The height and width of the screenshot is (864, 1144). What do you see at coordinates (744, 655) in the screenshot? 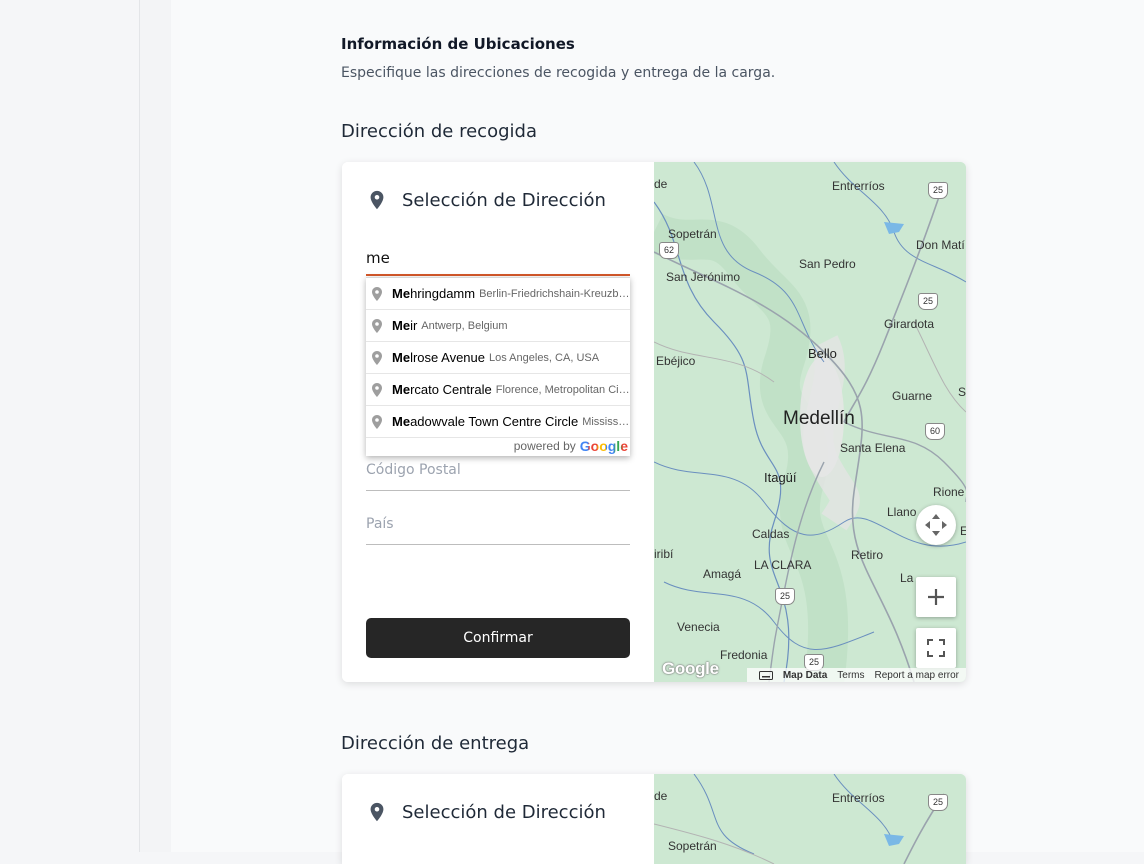
I see `map-label-fredonia: Fredonia` at bounding box center [744, 655].